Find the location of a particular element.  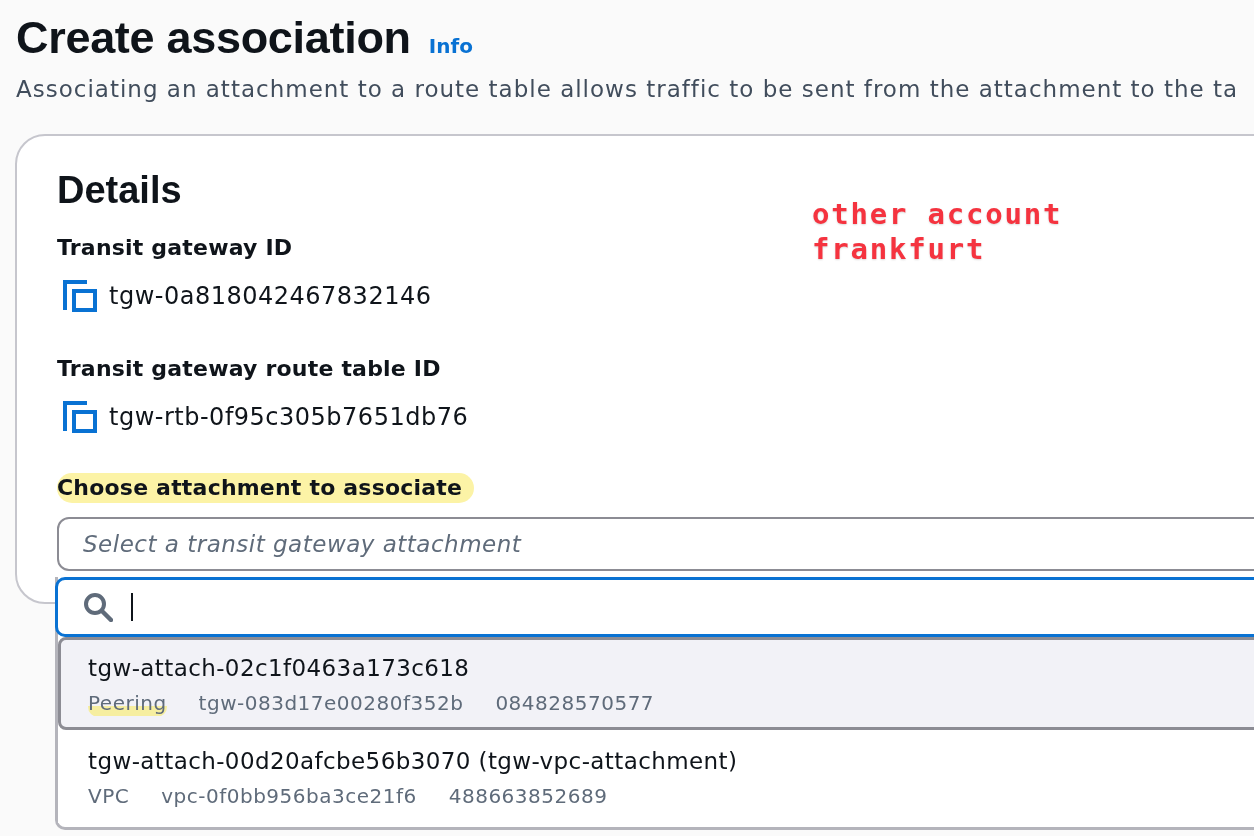

field-label: Transit gateway ID is located at coordinates (175, 248).